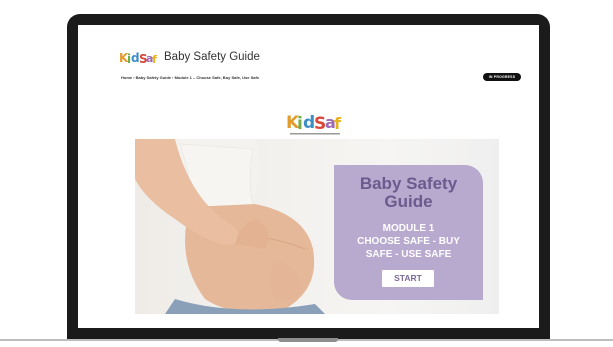  I want to click on svg-text: i, so click(300, 124).